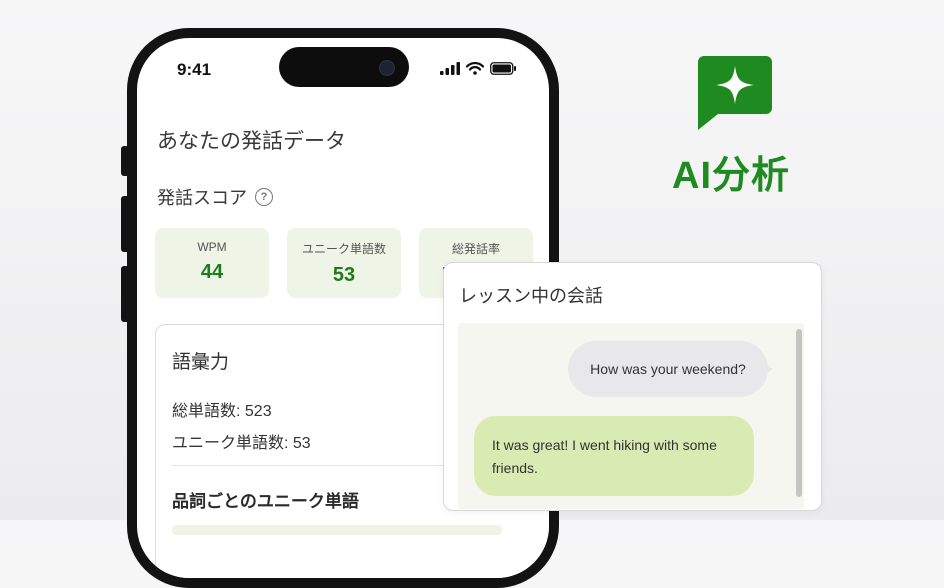 The image size is (944, 588). I want to click on camera-icon, so click(387, 68).